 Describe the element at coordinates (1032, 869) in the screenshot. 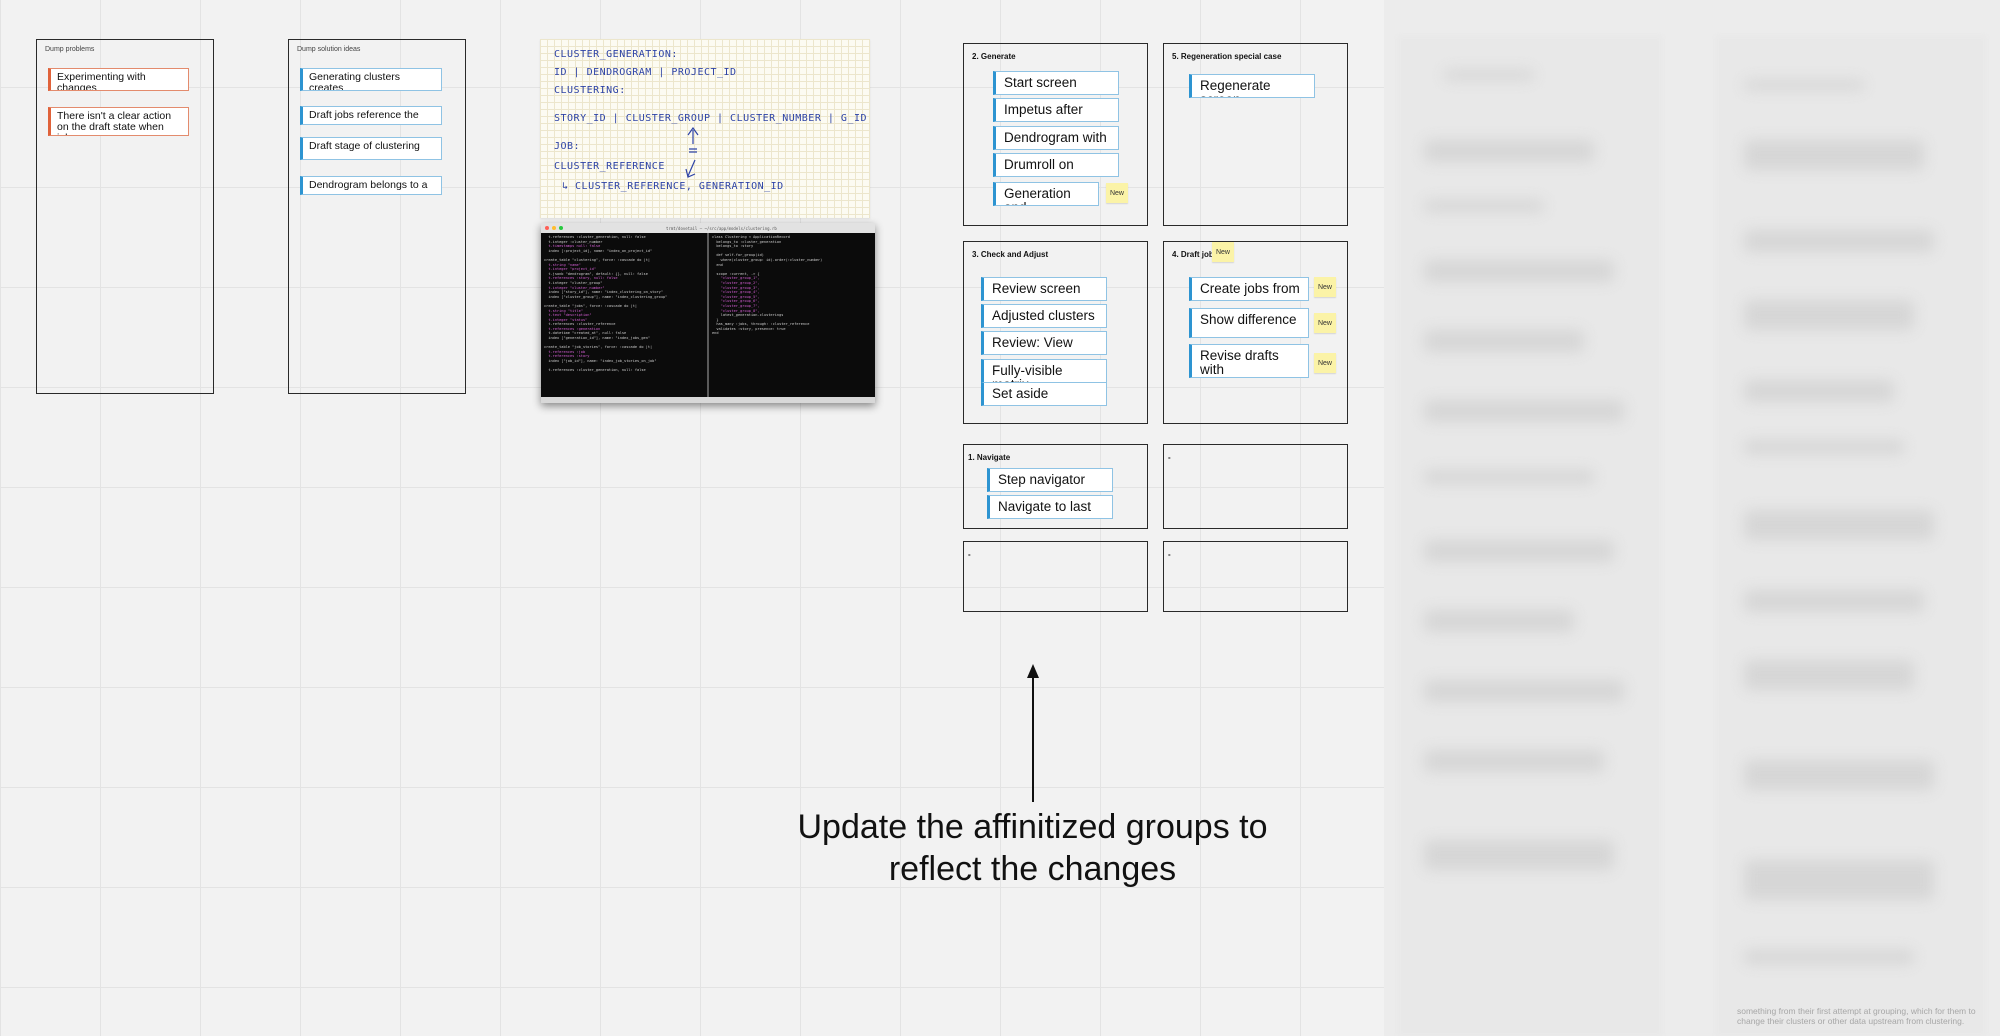

I see `callout-line: reflect the changes` at that location.